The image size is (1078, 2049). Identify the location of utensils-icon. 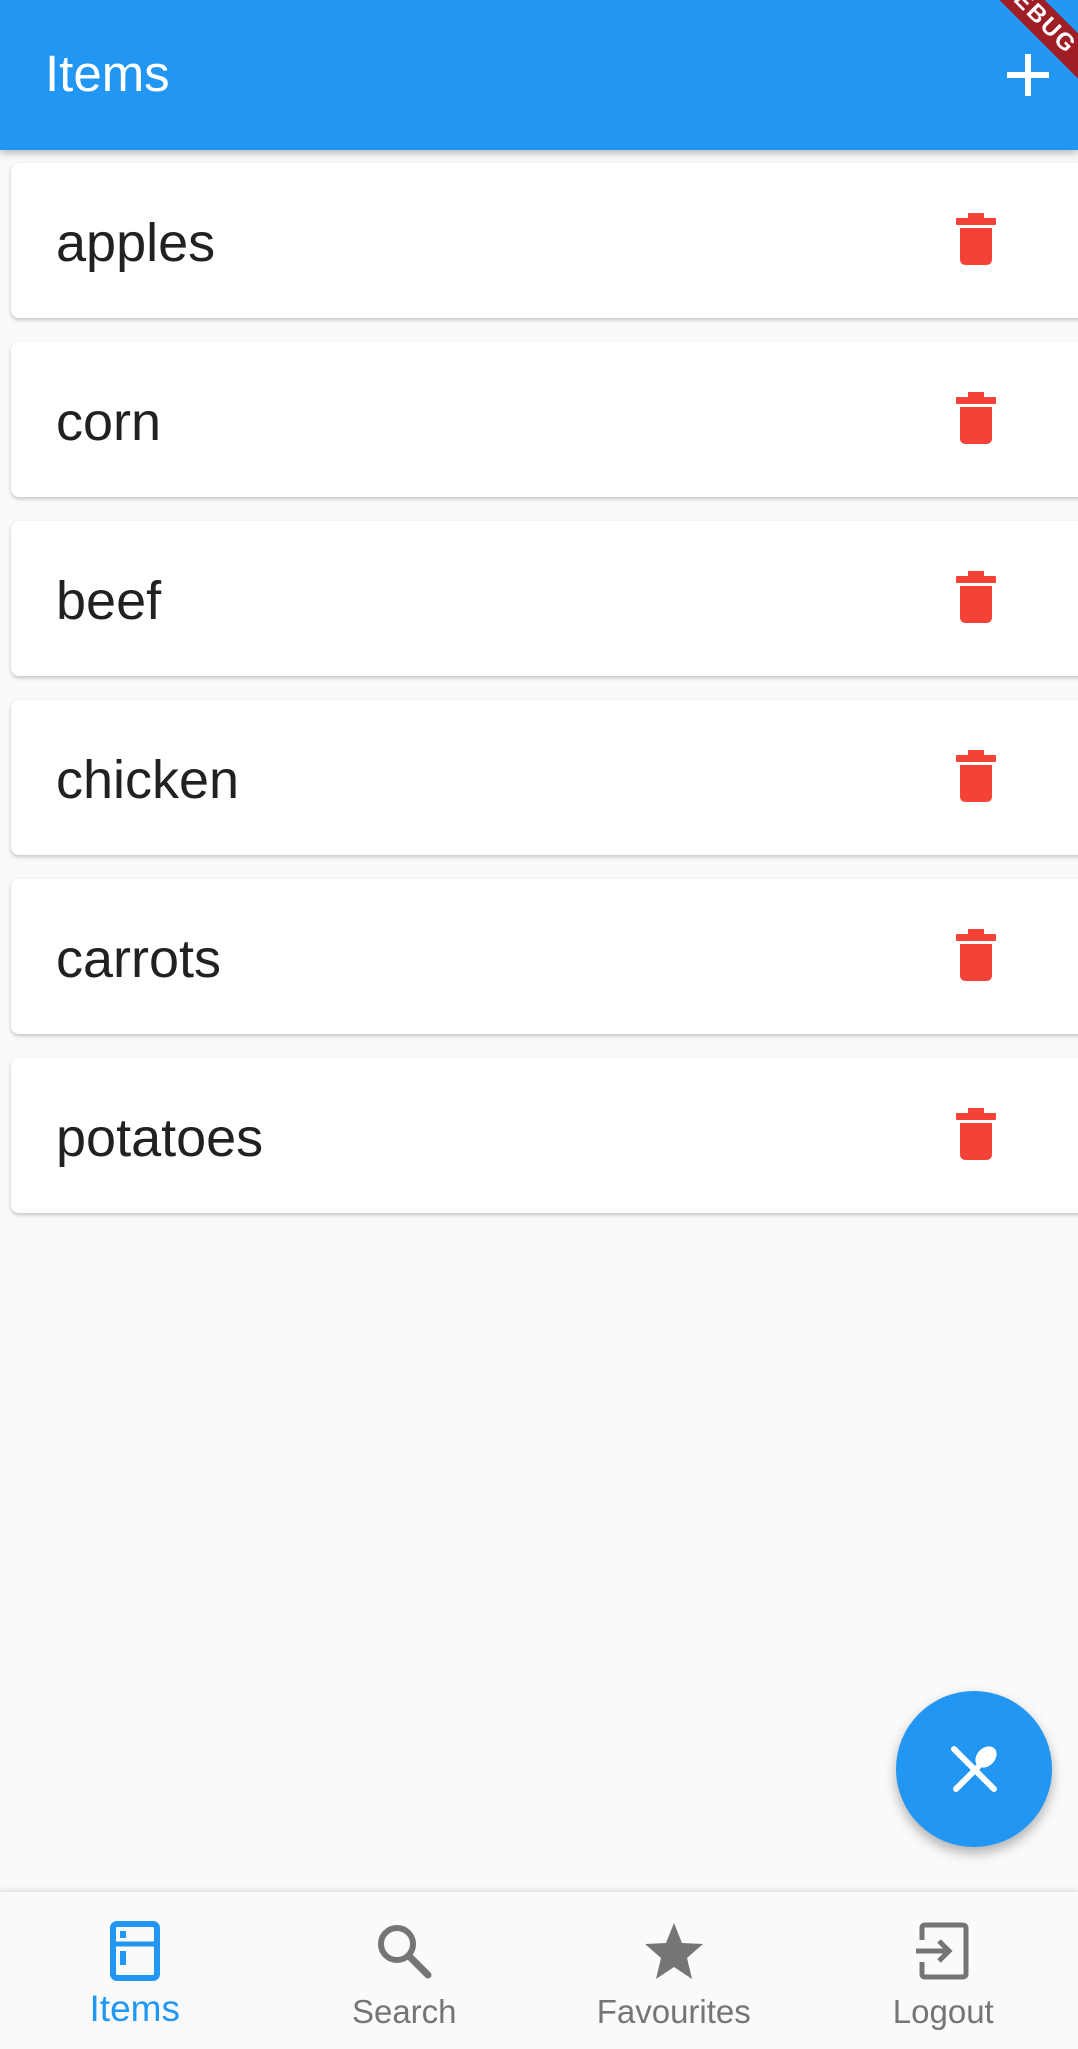
(974, 1769).